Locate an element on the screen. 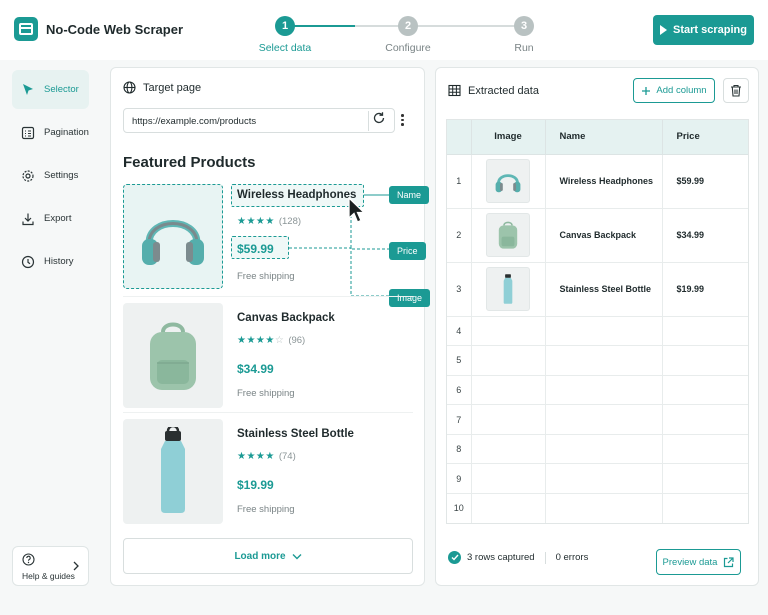  column-header-image: Image is located at coordinates (508, 137).